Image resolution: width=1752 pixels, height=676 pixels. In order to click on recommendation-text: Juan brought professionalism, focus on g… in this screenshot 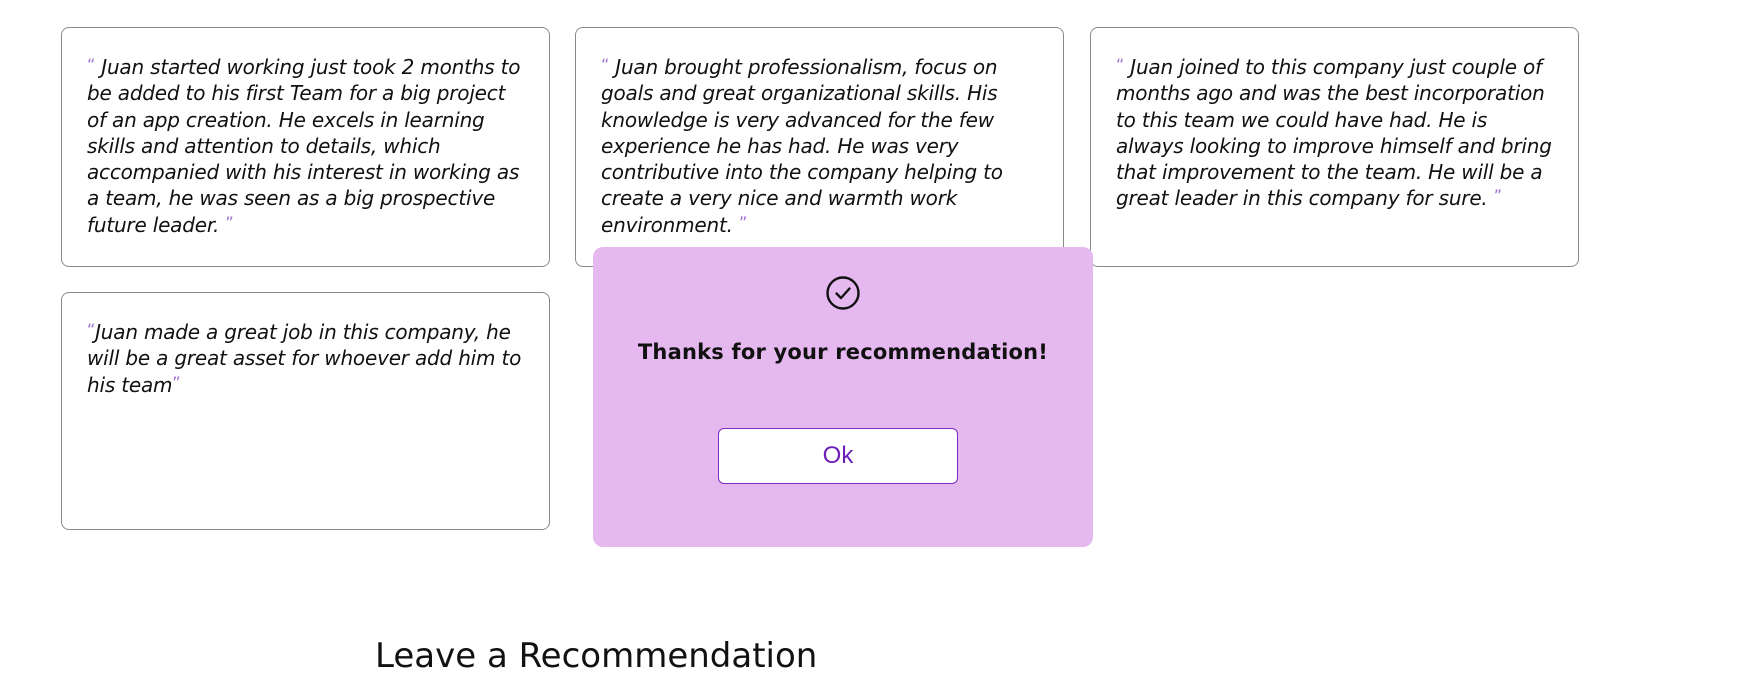, I will do `click(802, 146)`.